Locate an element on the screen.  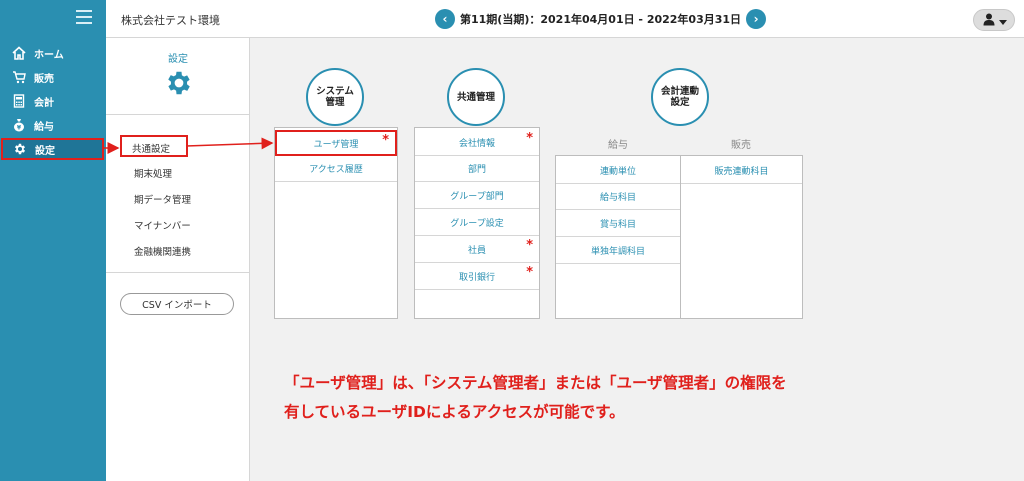
link-label: 会社情報 is located at coordinates (476, 144).